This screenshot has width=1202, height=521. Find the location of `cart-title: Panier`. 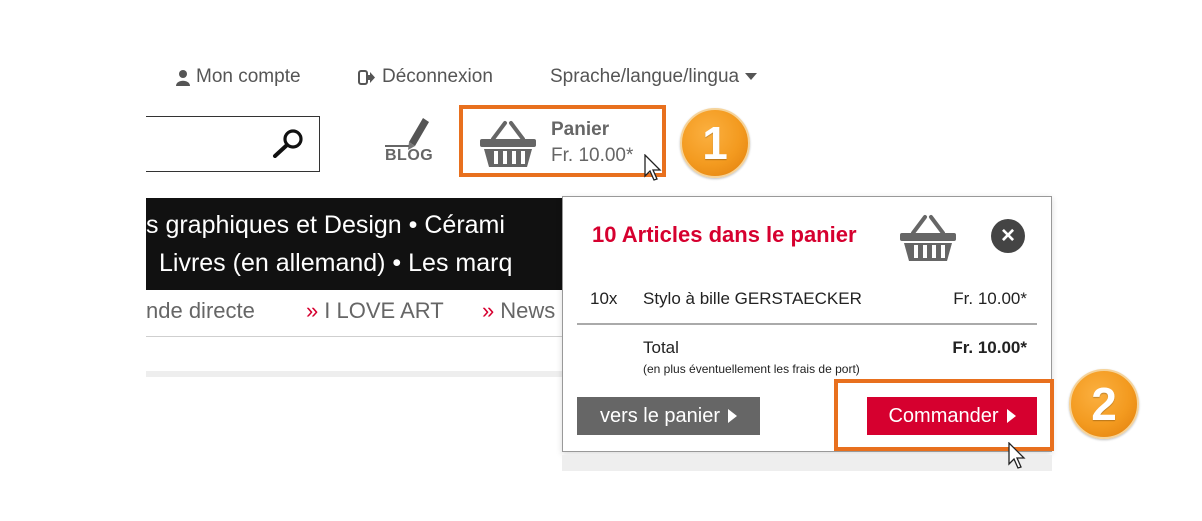

cart-title: Panier is located at coordinates (580, 129).